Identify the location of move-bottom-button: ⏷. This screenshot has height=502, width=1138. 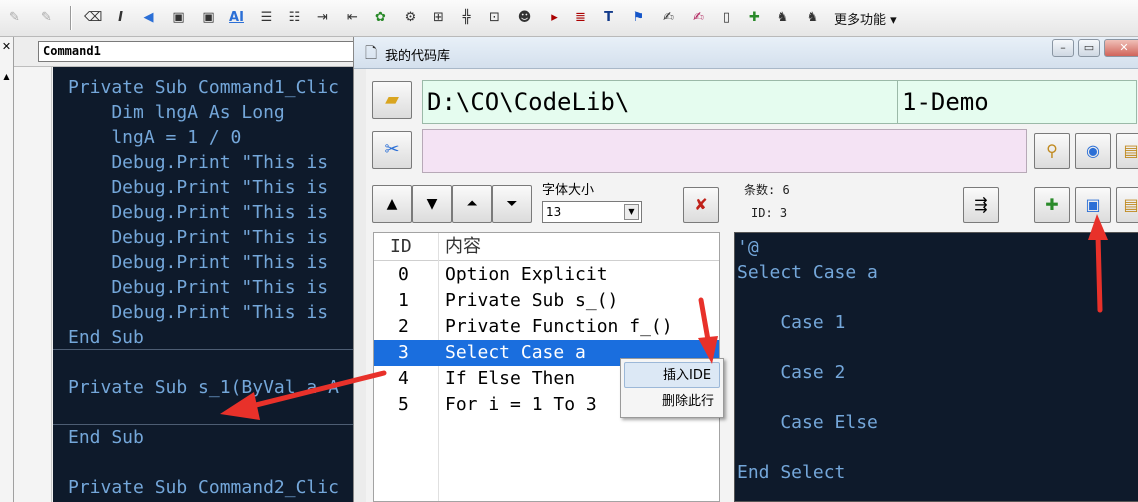
(512, 204).